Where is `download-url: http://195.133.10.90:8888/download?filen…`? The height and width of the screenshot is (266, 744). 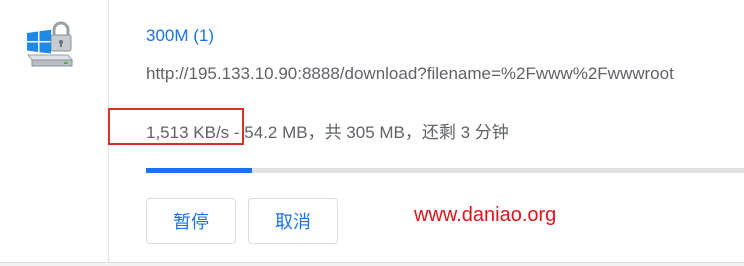 download-url: http://195.133.10.90:8888/download?filen… is located at coordinates (445, 74).